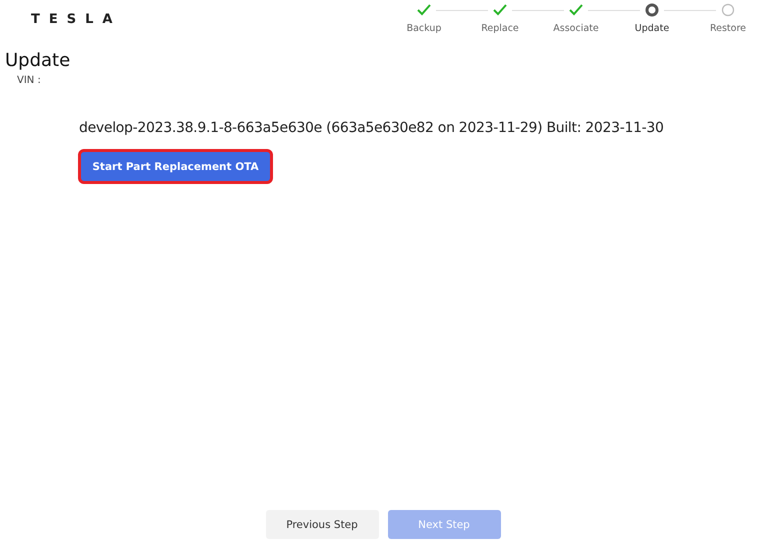  I want to click on step-label: Update, so click(652, 28).